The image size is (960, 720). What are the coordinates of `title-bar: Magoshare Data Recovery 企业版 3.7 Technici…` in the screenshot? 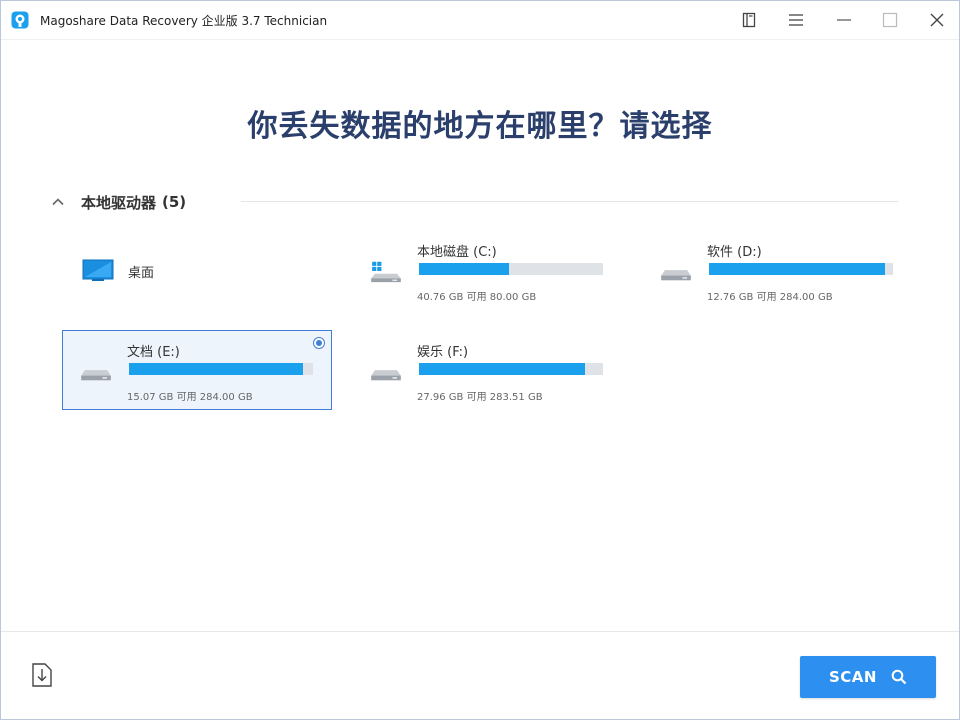 It's located at (480, 20).